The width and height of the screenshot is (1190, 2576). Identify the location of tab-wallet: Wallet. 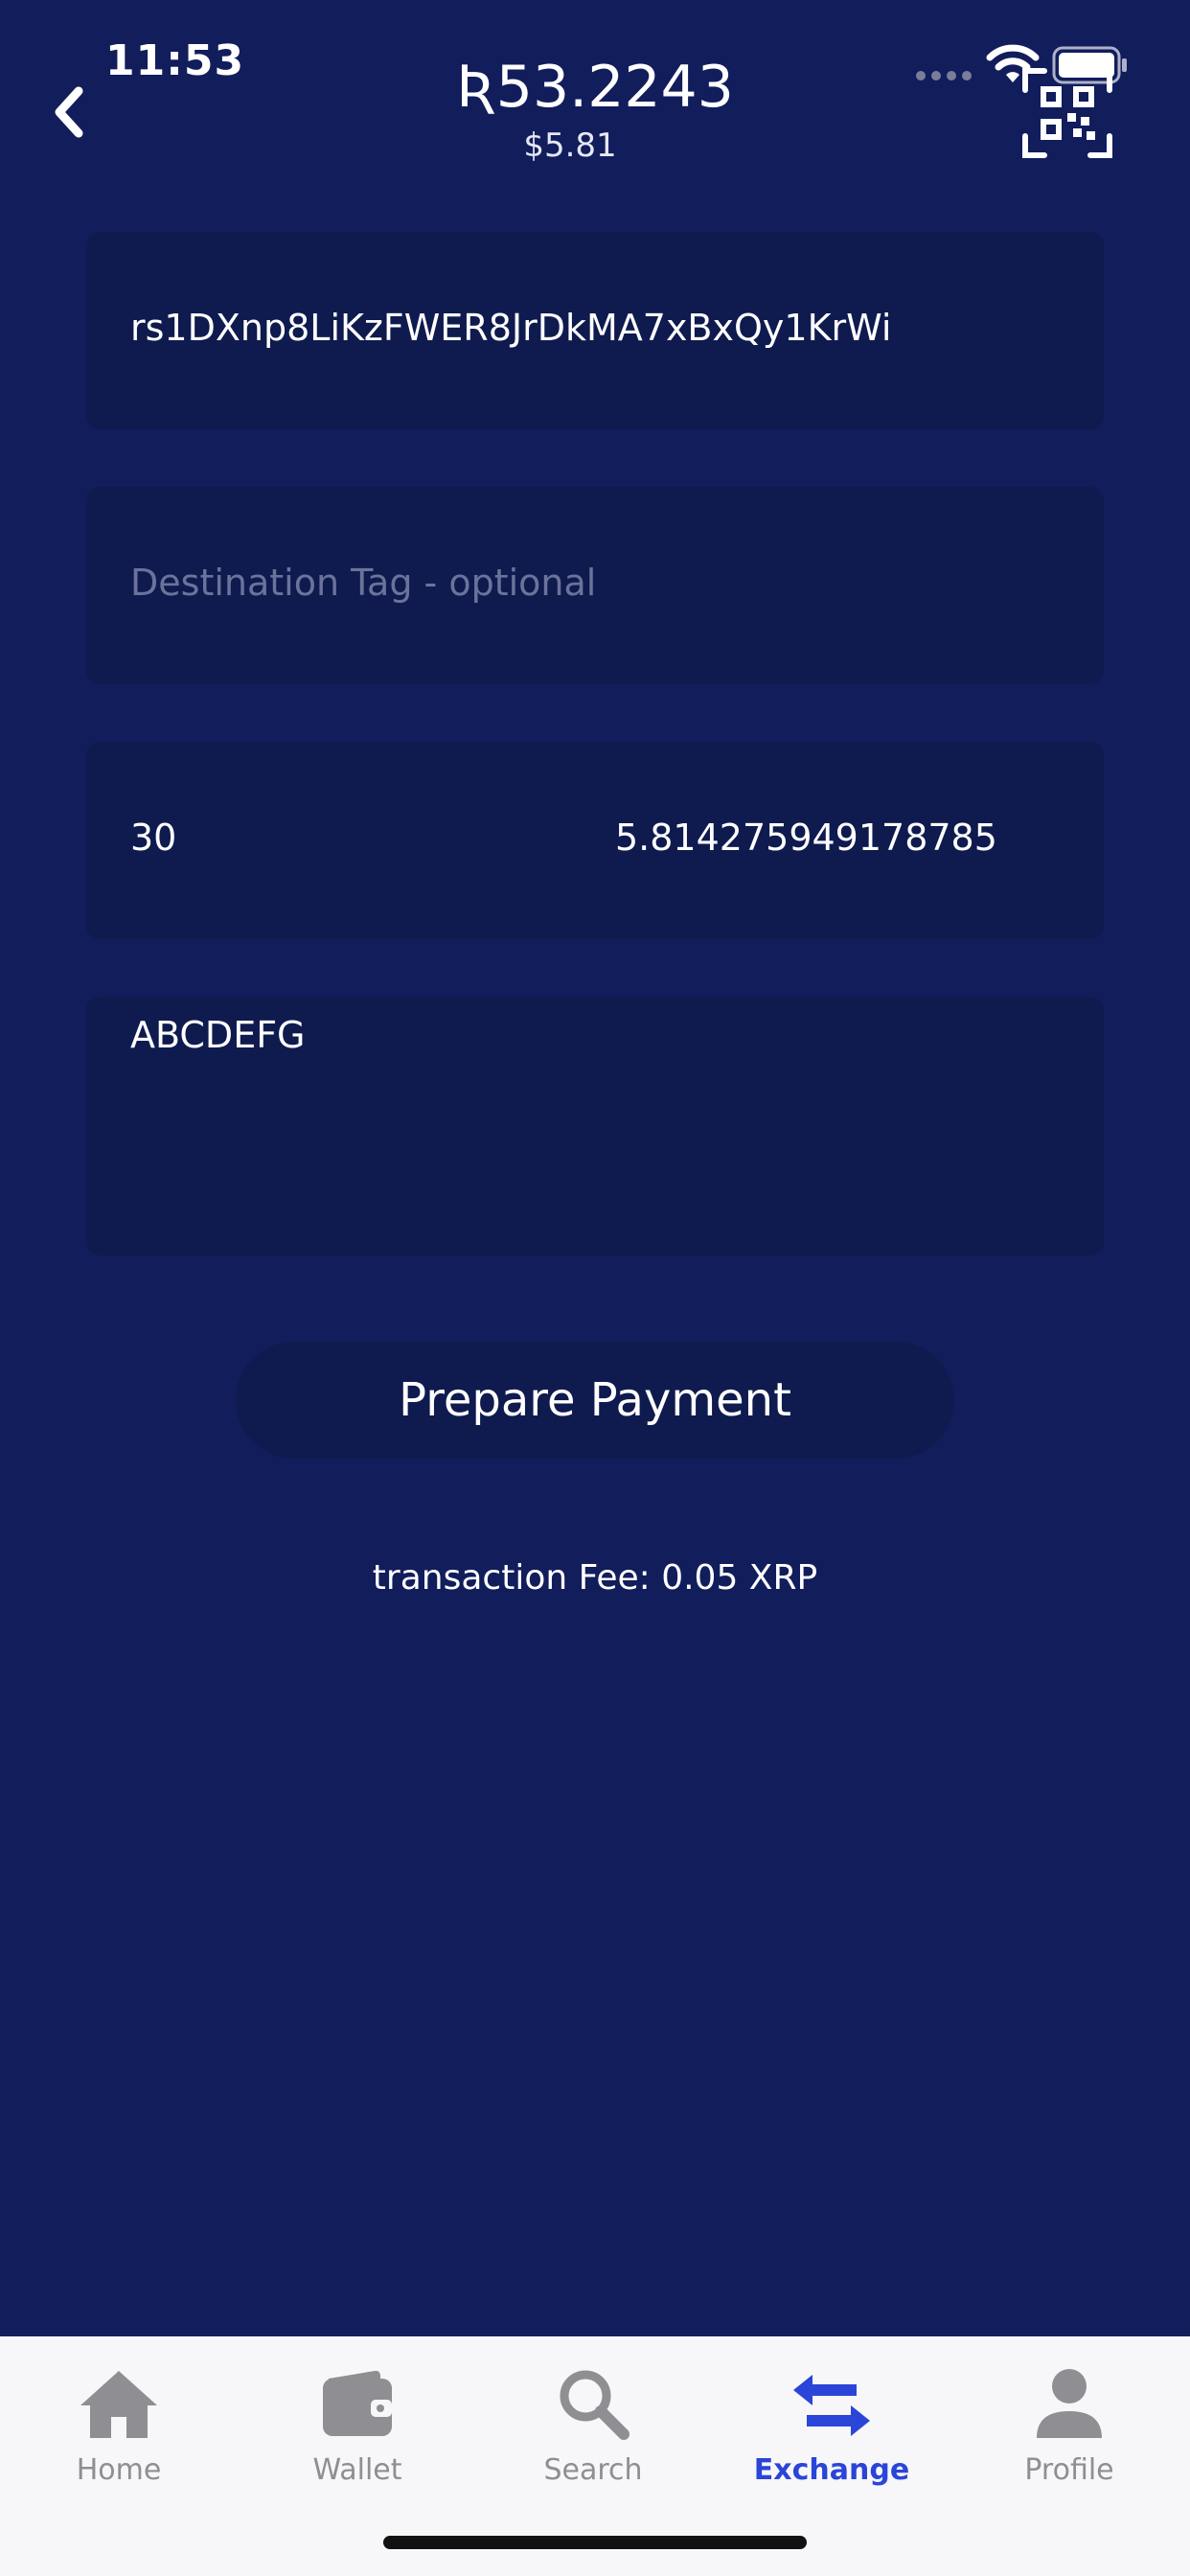
(358, 2430).